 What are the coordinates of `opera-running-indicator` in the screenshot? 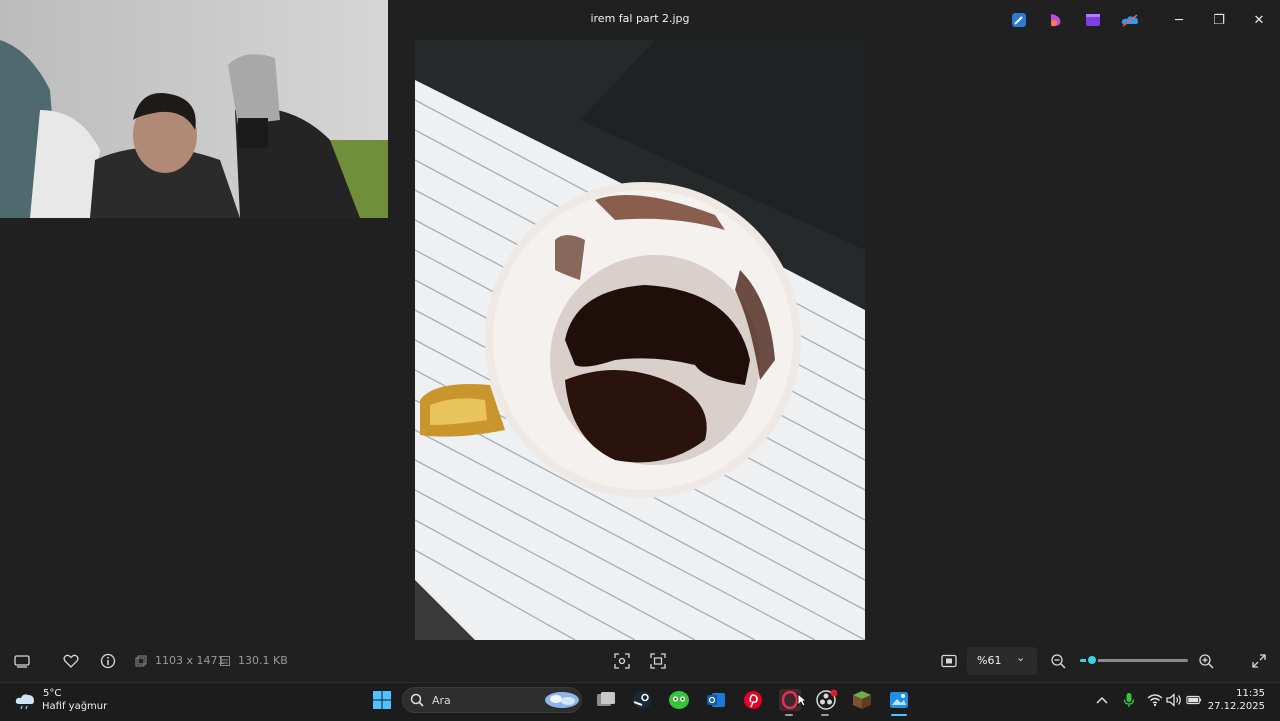 It's located at (789, 715).